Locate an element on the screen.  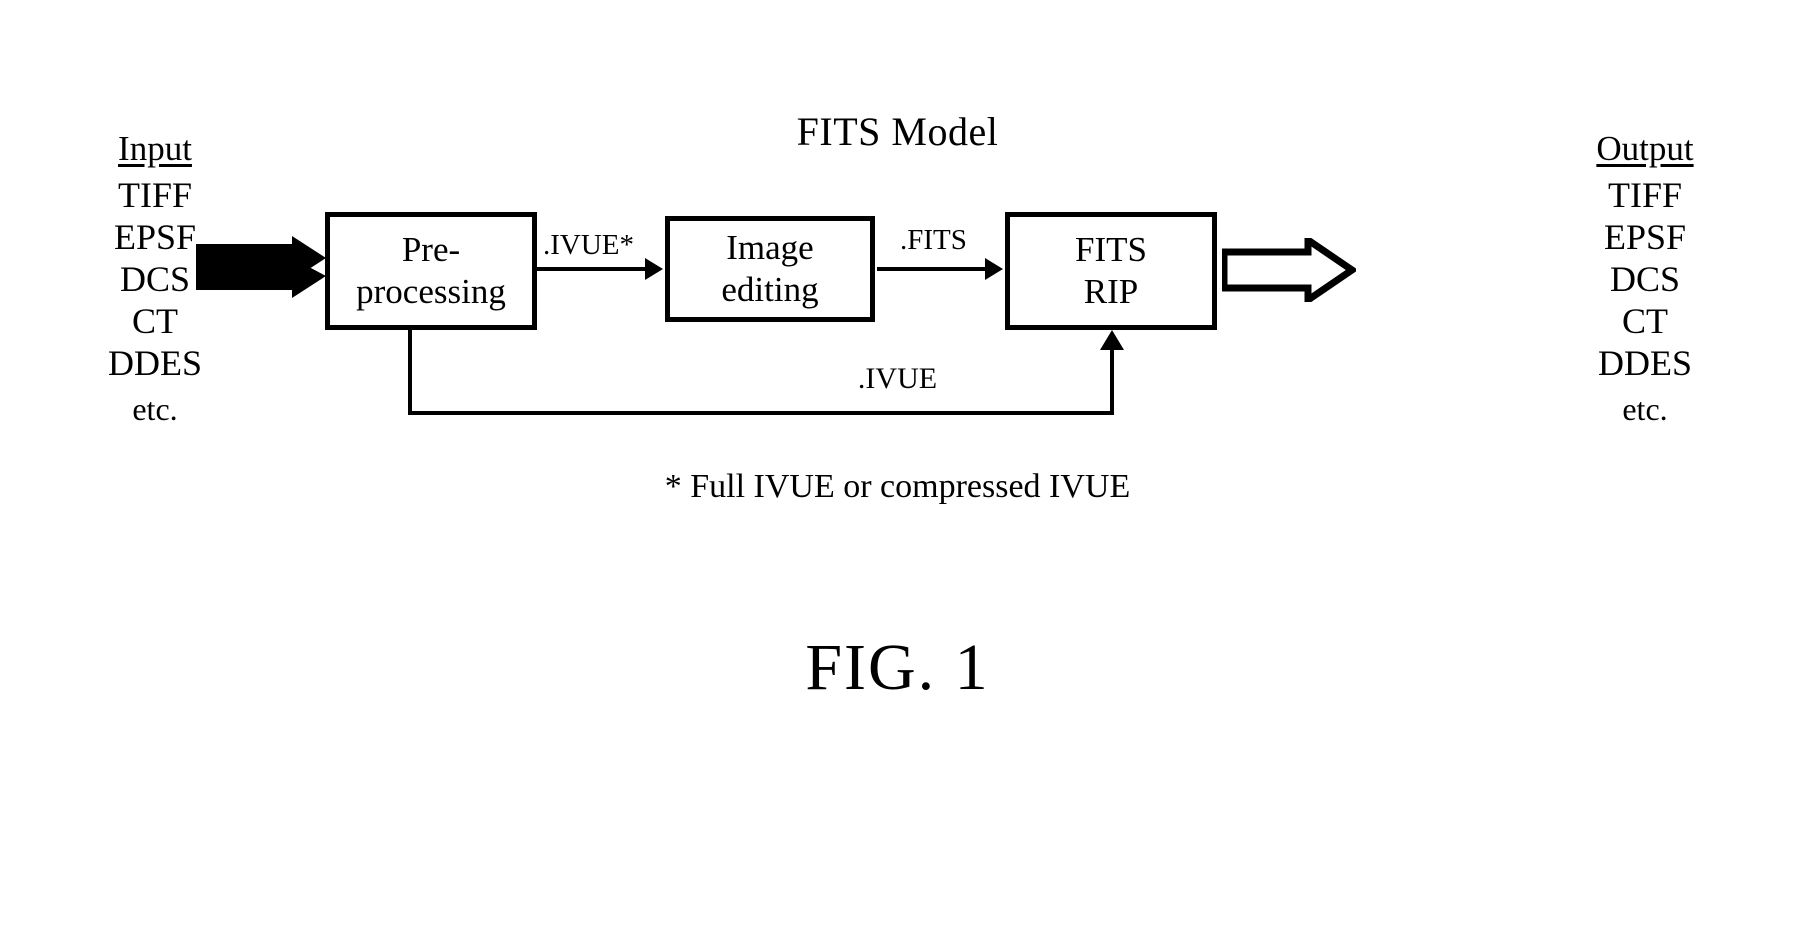
box-preprocessing-line2: processing is located at coordinates (431, 291).